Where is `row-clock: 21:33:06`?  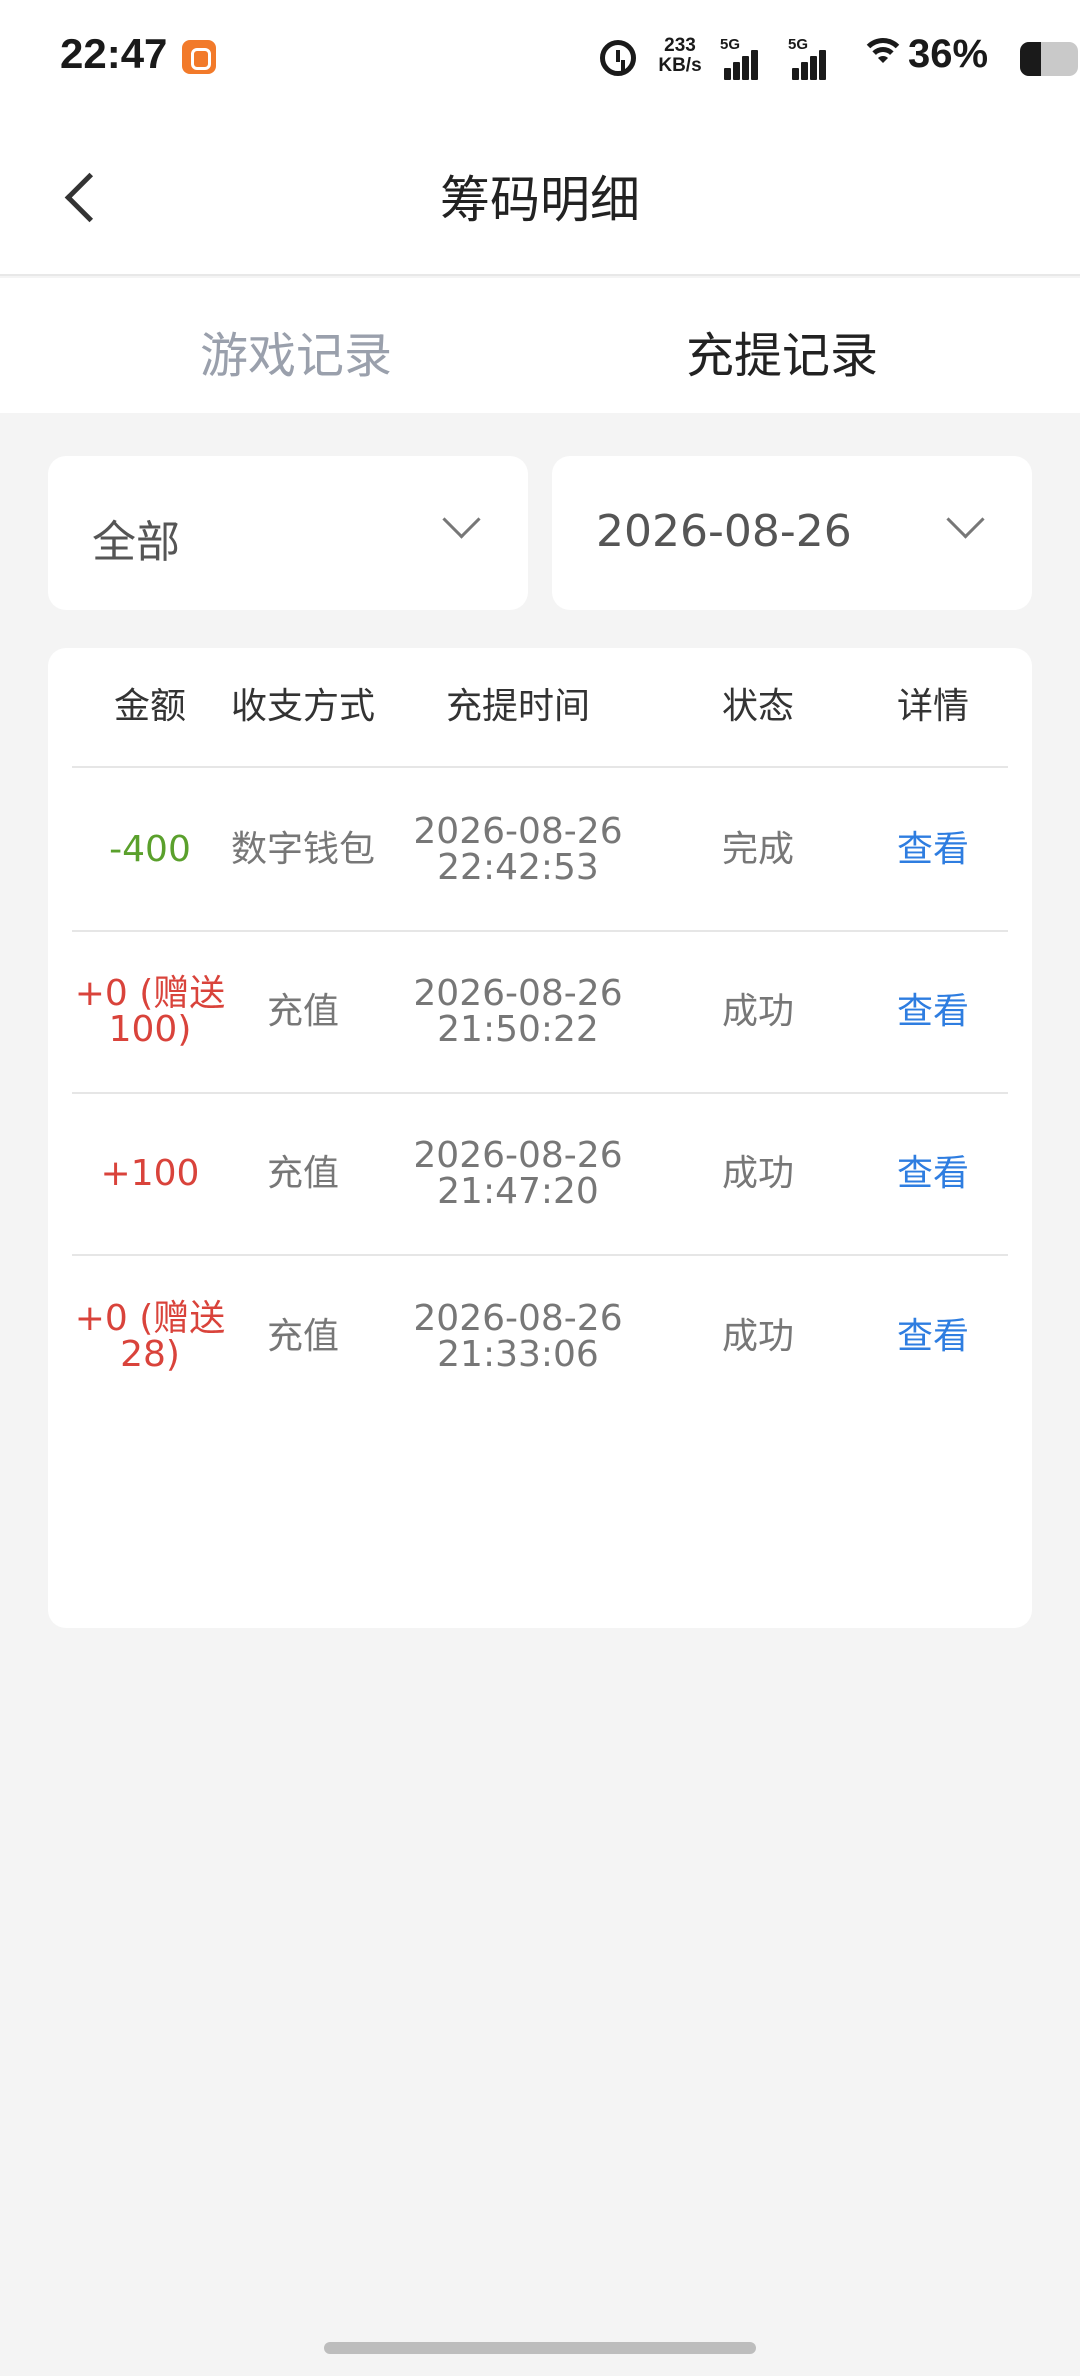 row-clock: 21:33:06 is located at coordinates (518, 1354).